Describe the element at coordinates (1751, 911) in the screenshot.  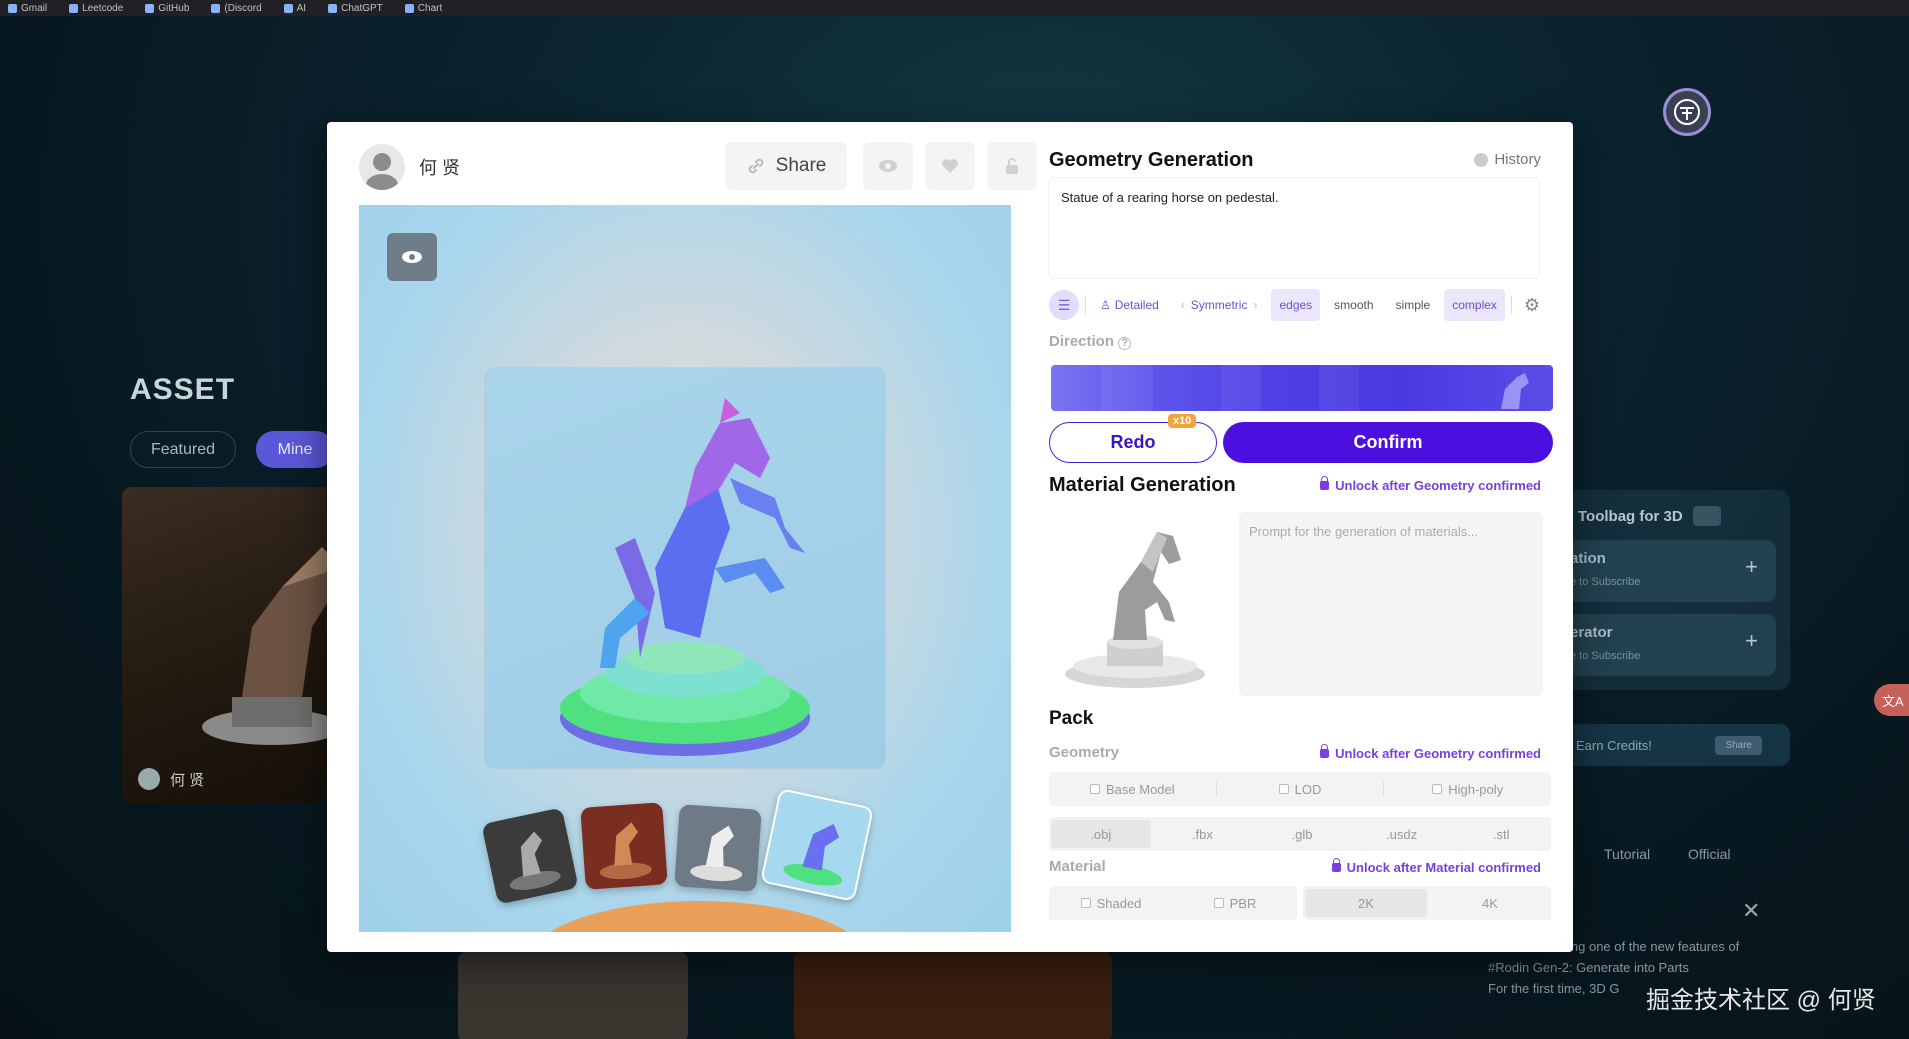
I see `close-icon: ✕` at that location.